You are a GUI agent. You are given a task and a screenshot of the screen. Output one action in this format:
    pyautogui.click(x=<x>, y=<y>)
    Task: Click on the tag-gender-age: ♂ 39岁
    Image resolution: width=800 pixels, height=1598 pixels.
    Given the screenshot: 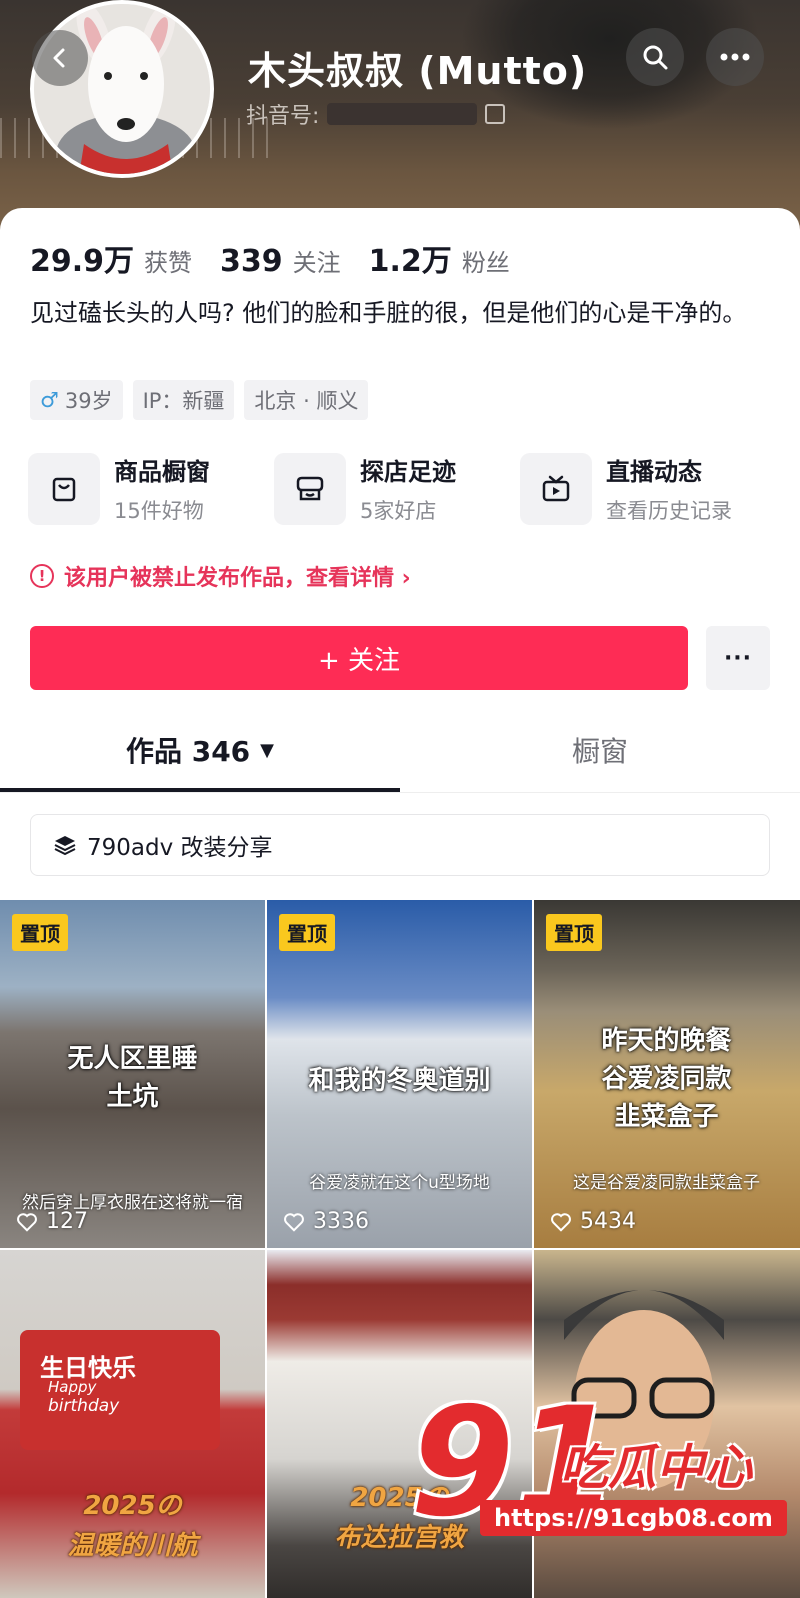 What is the action you would take?
    pyautogui.click(x=76, y=400)
    